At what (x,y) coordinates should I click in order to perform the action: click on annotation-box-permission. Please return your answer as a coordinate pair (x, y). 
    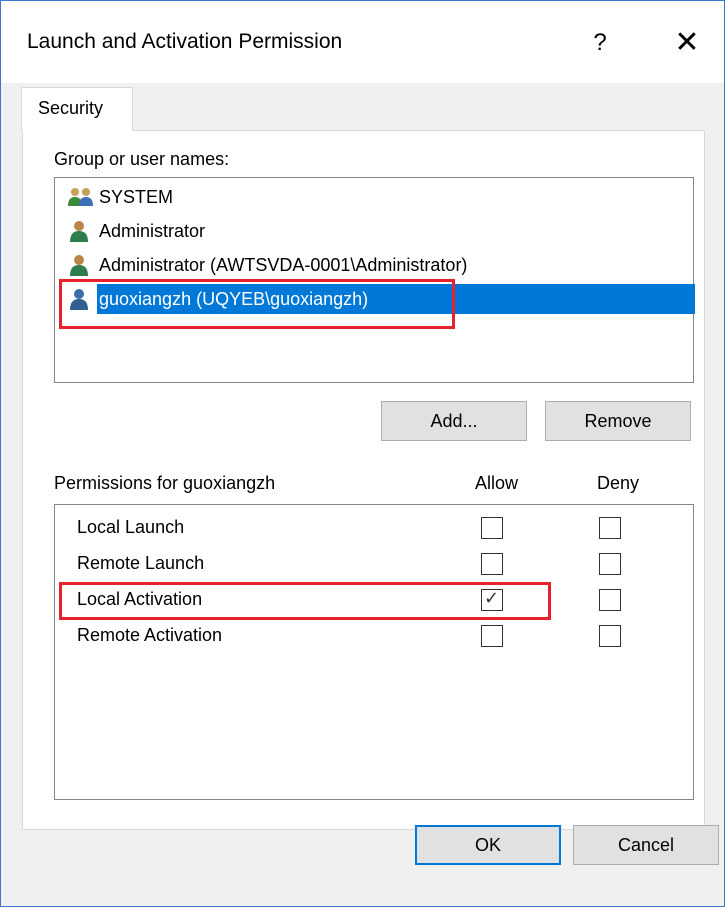
    Looking at the image, I should click on (305, 601).